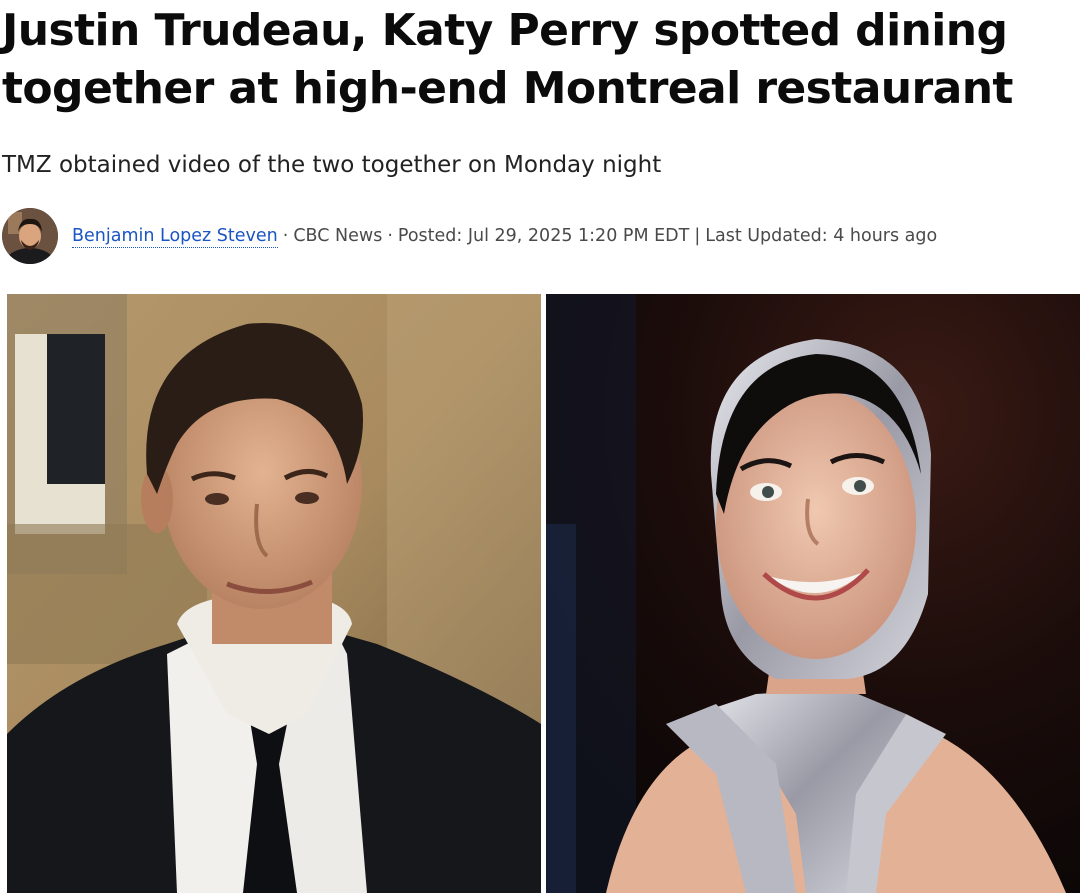  Describe the element at coordinates (30, 236) in the screenshot. I see `author-avatar` at that location.